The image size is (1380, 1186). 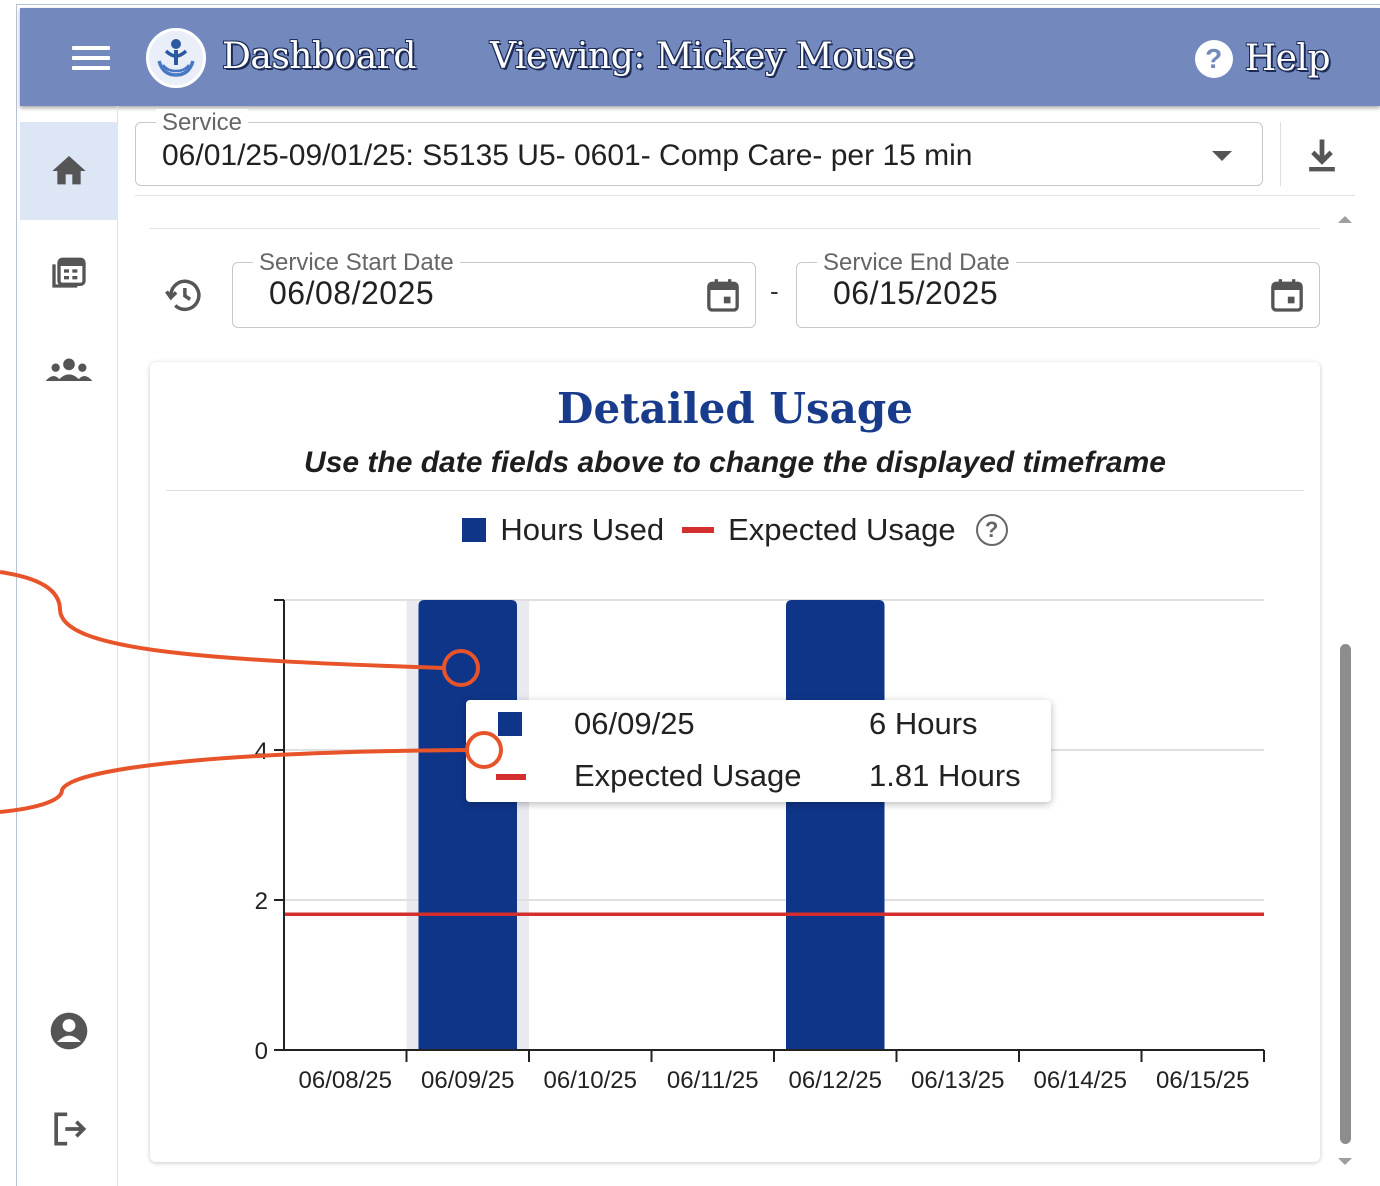 I want to click on history-icon, so click(x=184, y=295).